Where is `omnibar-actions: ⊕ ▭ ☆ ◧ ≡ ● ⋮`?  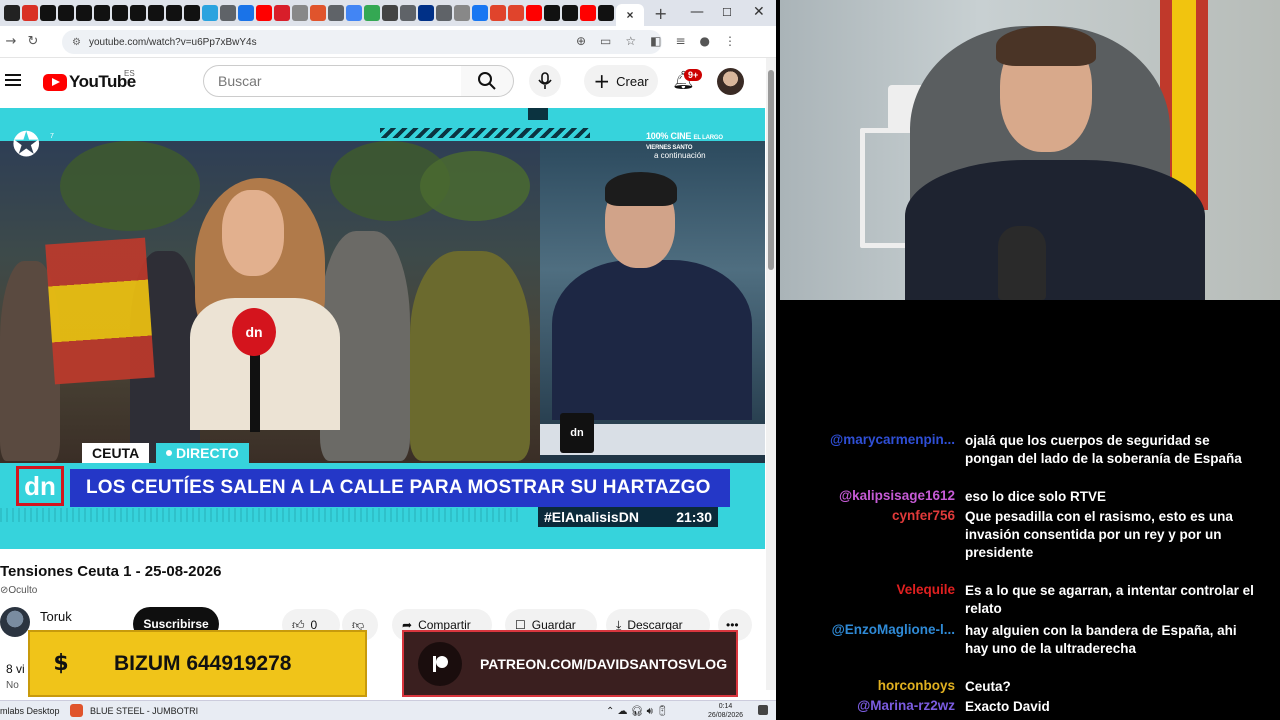 omnibar-actions: ⊕ ▭ ☆ ◧ ≡ ● ⋮ is located at coordinates (656, 41).